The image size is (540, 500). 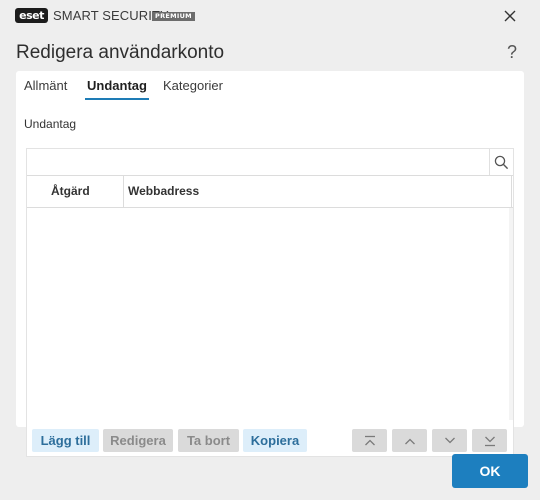 What do you see at coordinates (257, 162) in the screenshot?
I see `search-input` at bounding box center [257, 162].